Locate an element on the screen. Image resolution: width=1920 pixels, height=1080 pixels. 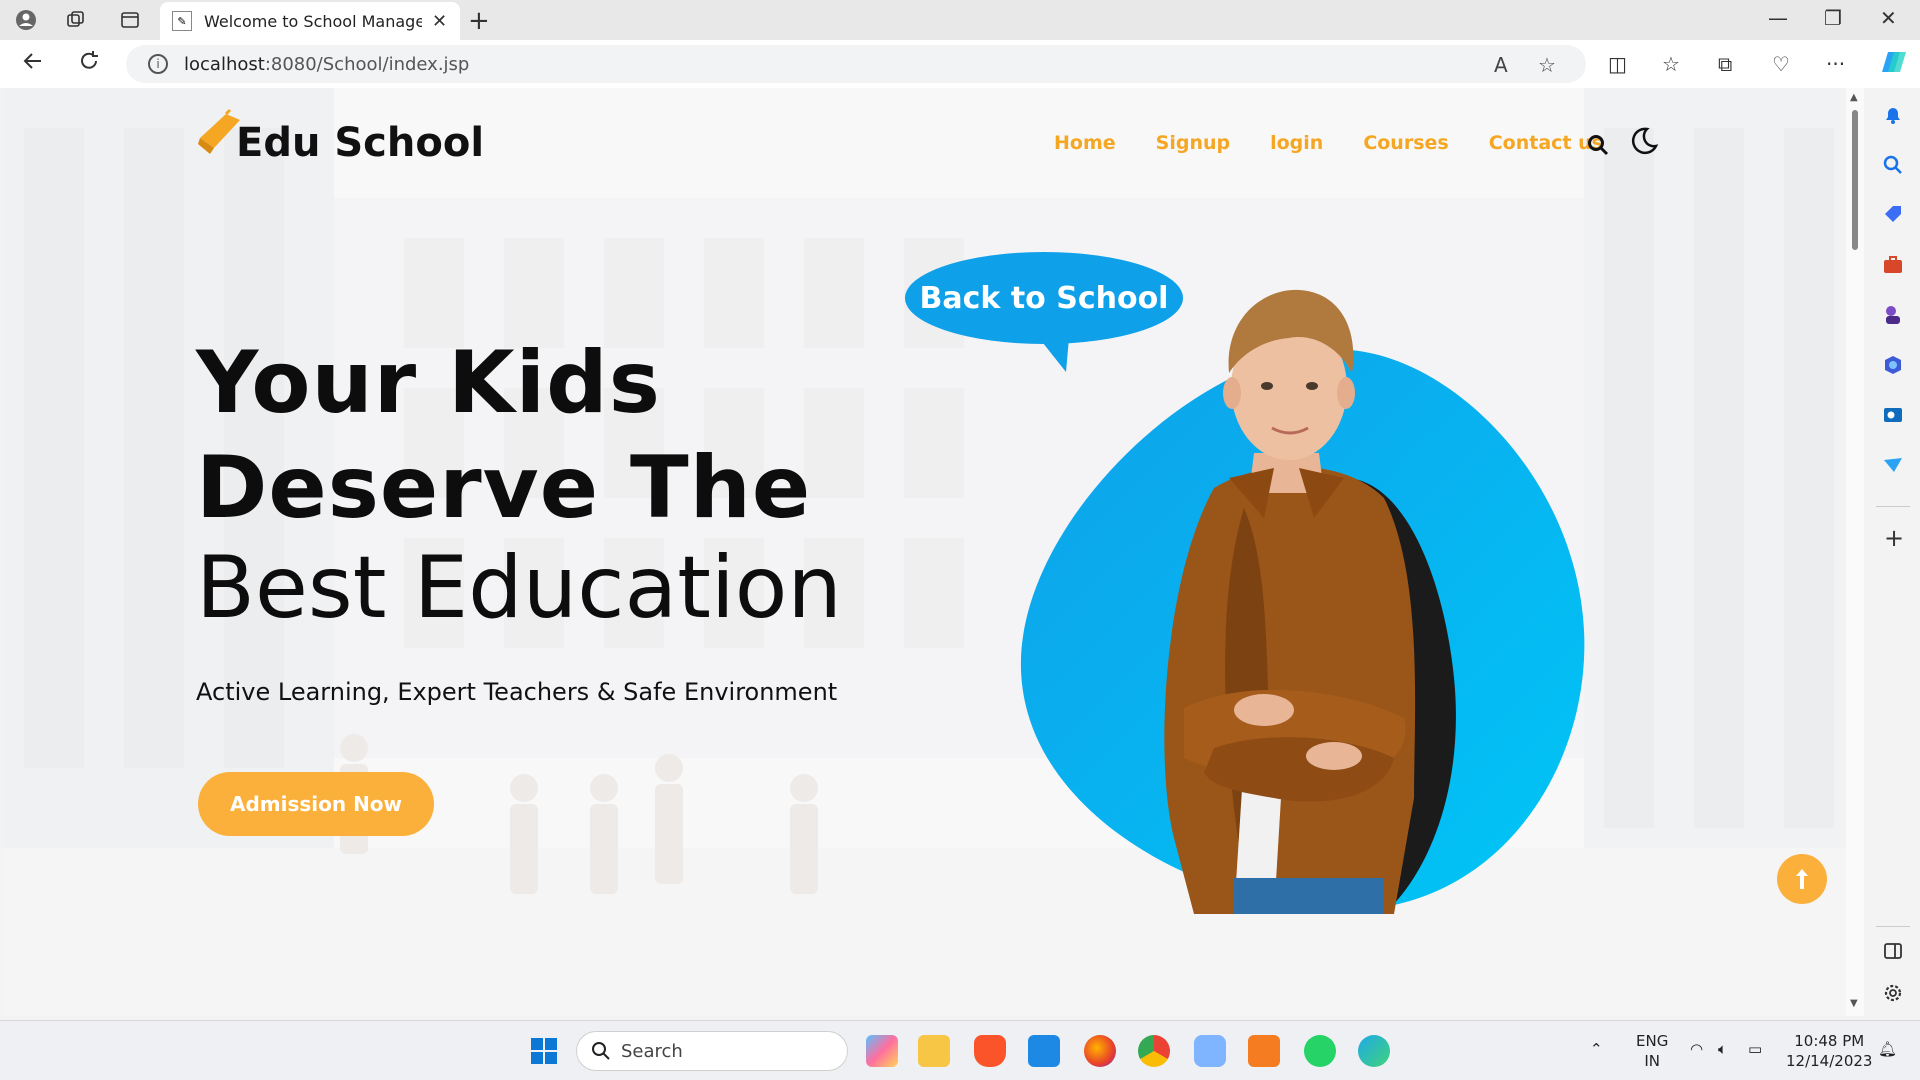
whatsapp-icon is located at coordinates (1320, 1051).